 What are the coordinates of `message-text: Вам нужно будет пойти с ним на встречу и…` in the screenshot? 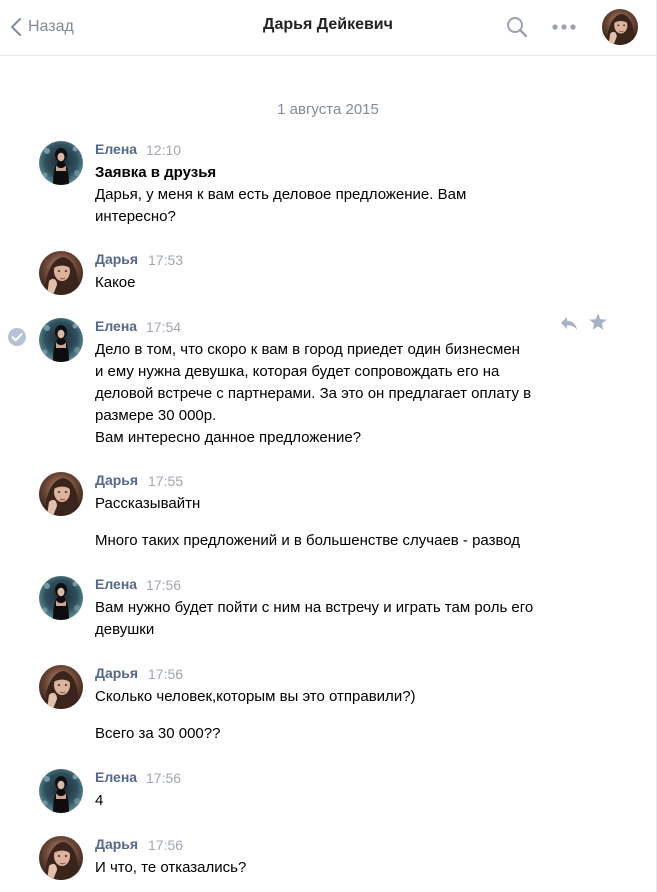 It's located at (330, 619).